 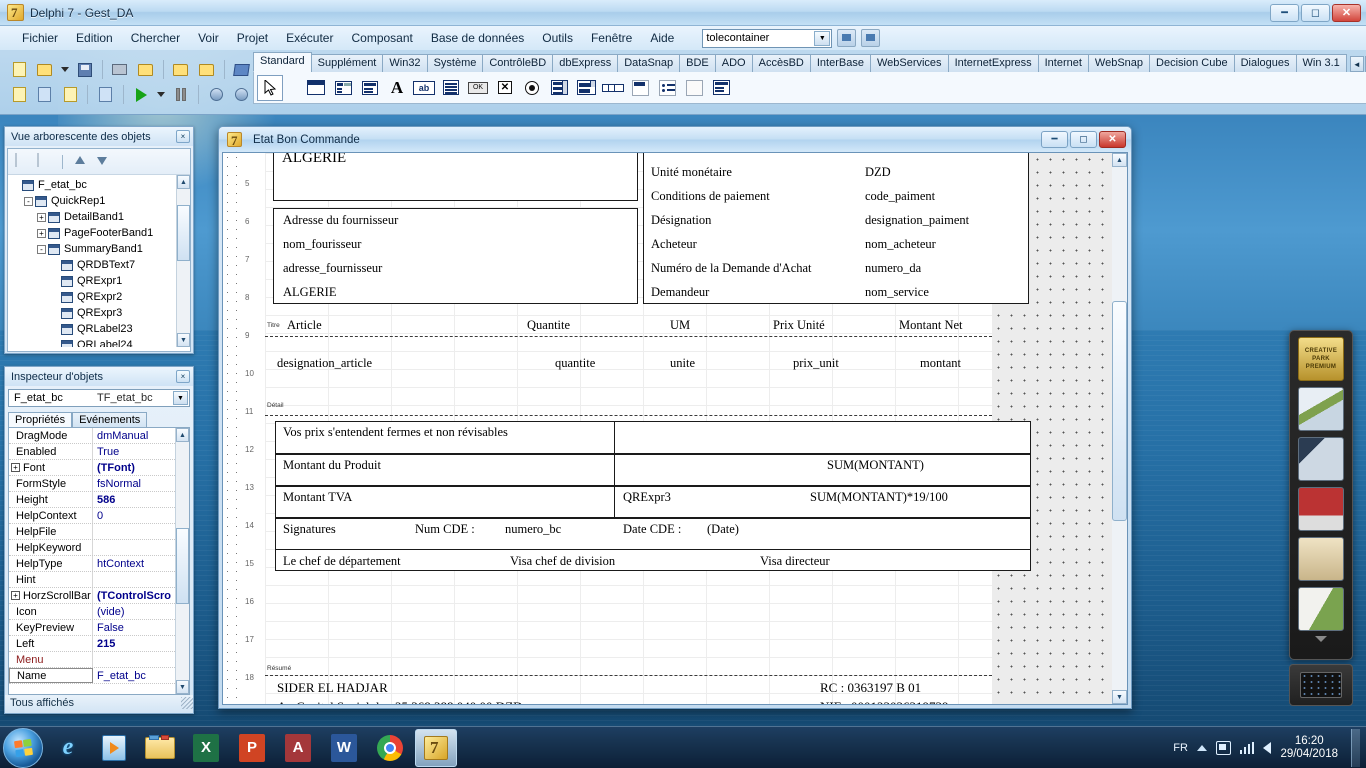 I want to click on pointer-icon, so click(x=270, y=87).